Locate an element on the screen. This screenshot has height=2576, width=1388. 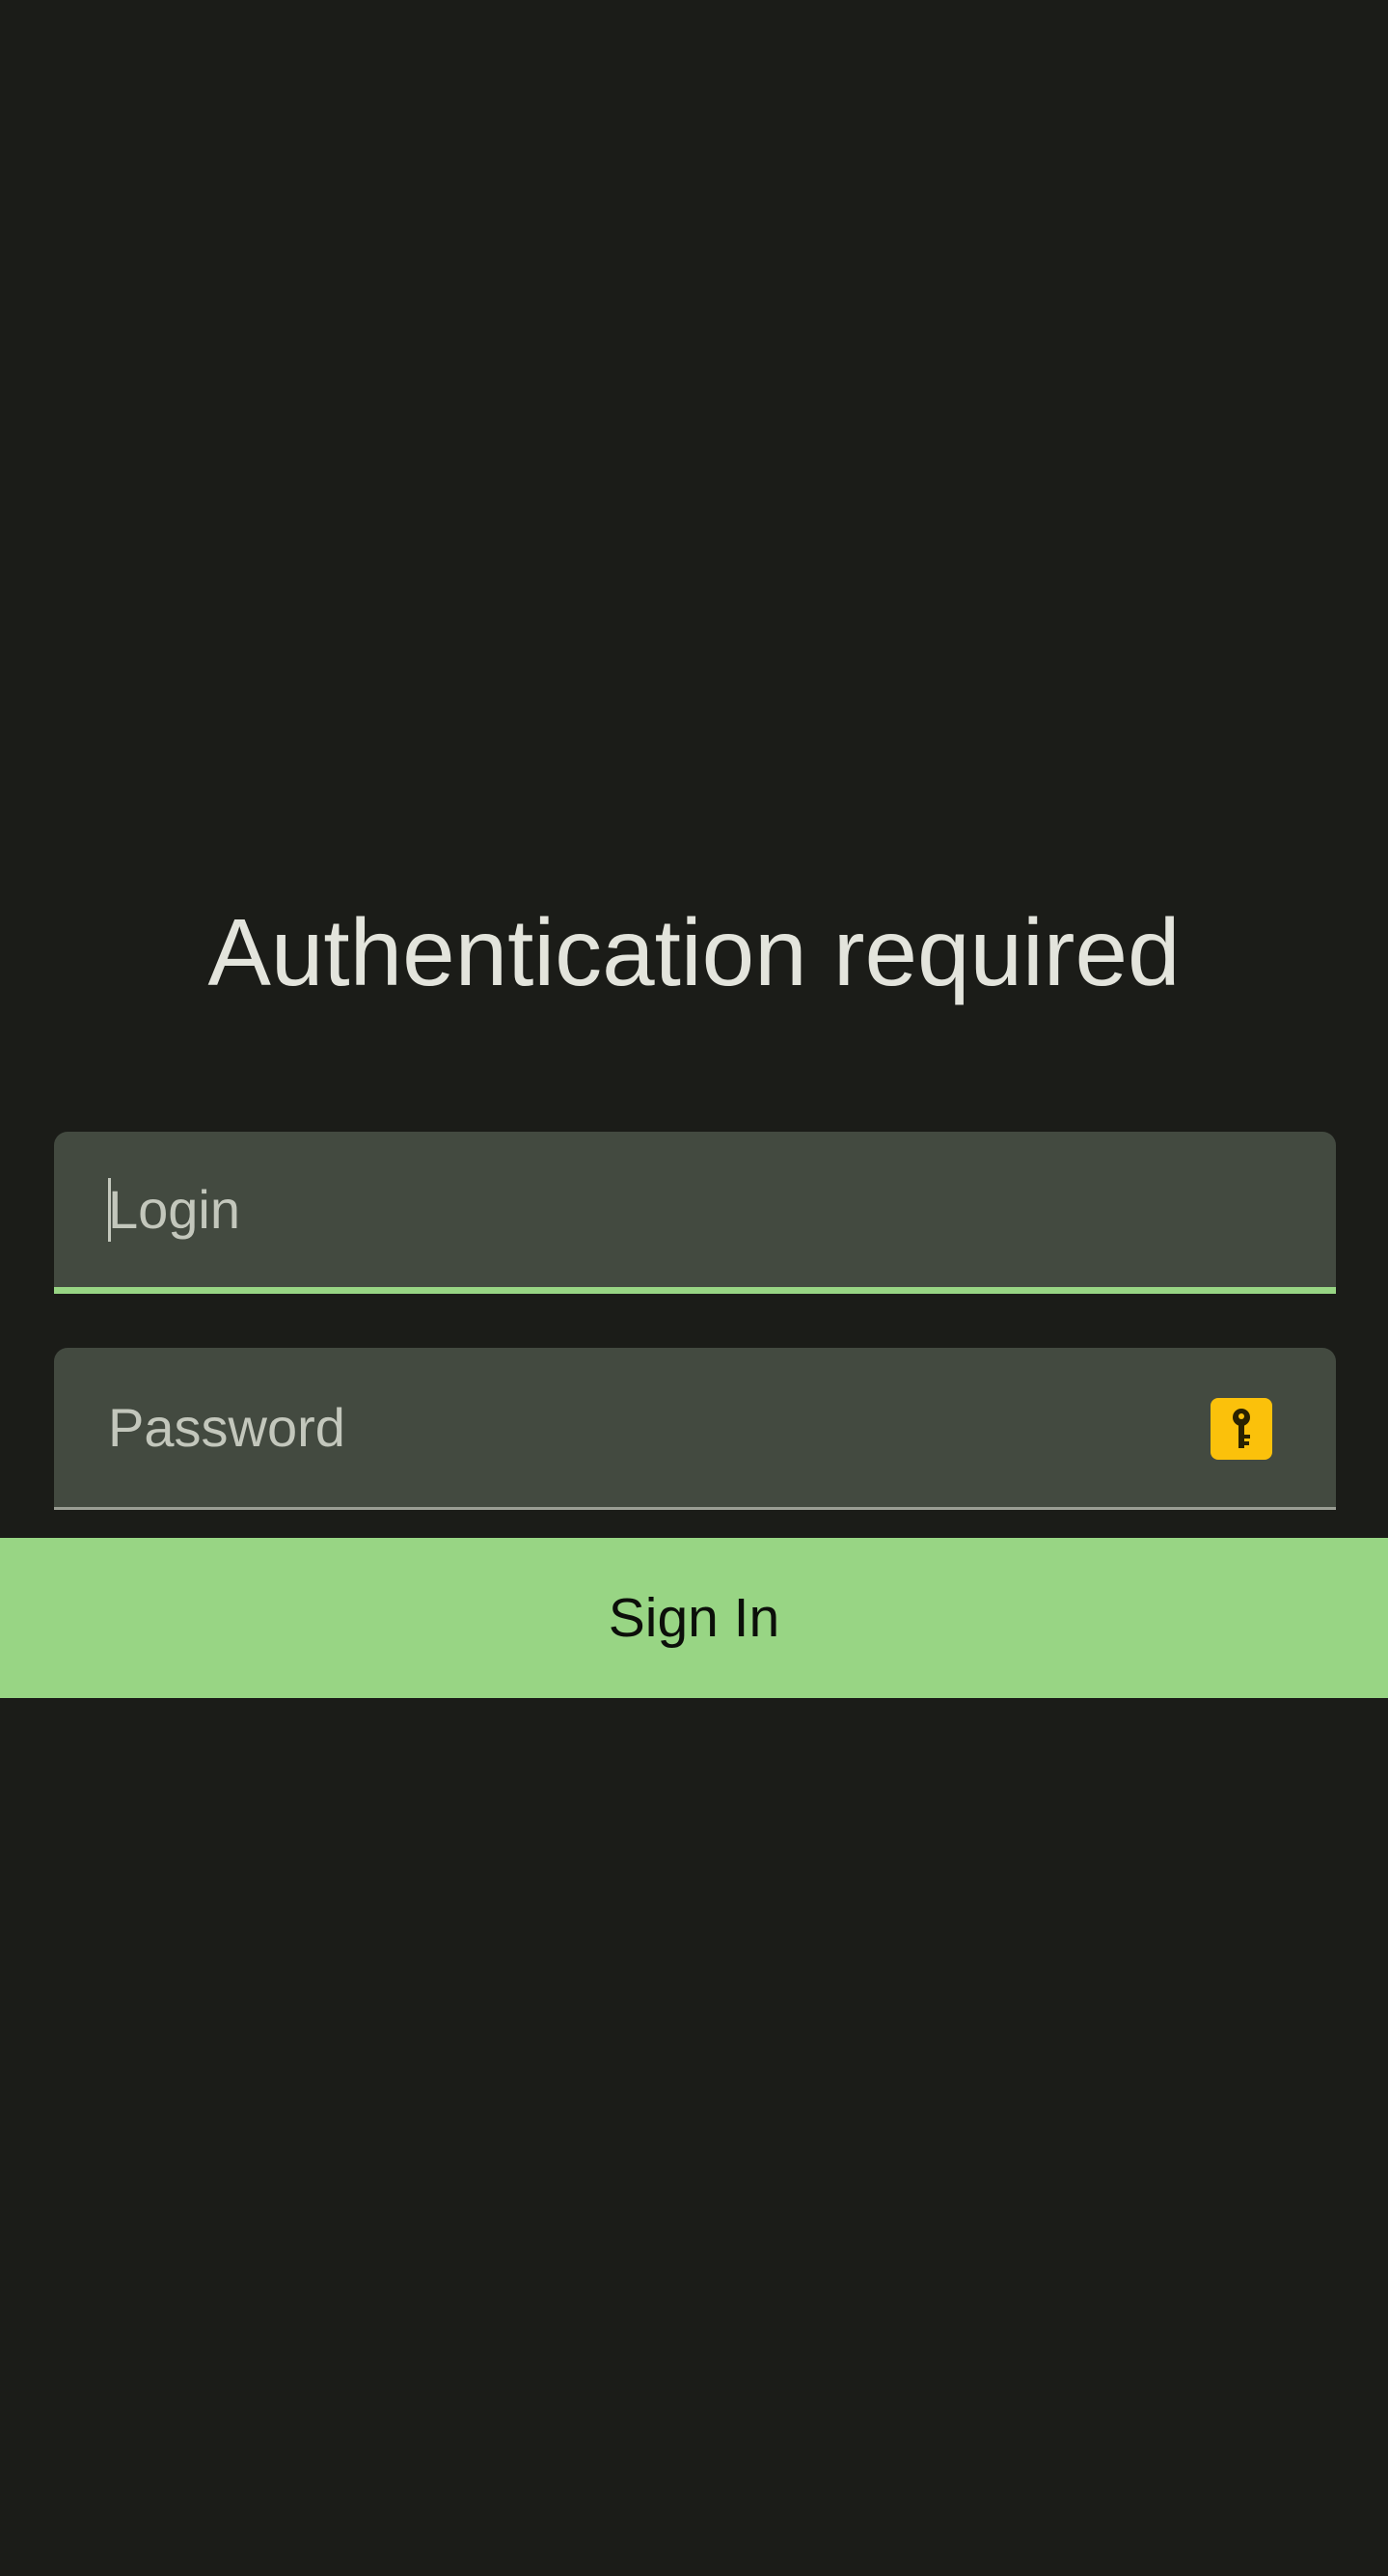
key-icon is located at coordinates (1242, 1429).